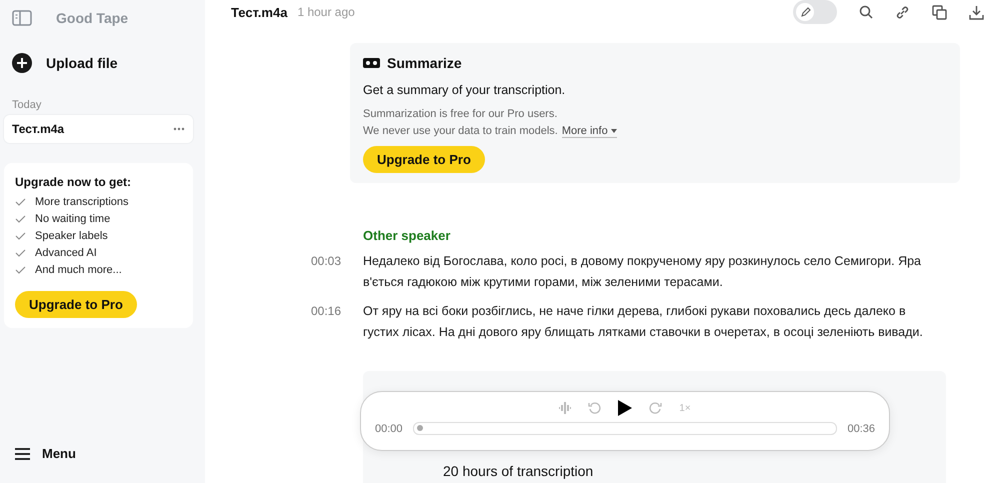 Image resolution: width=1000 pixels, height=483 pixels. Describe the element at coordinates (73, 182) in the screenshot. I see `upgrade-title: Upgrade now to get:` at that location.